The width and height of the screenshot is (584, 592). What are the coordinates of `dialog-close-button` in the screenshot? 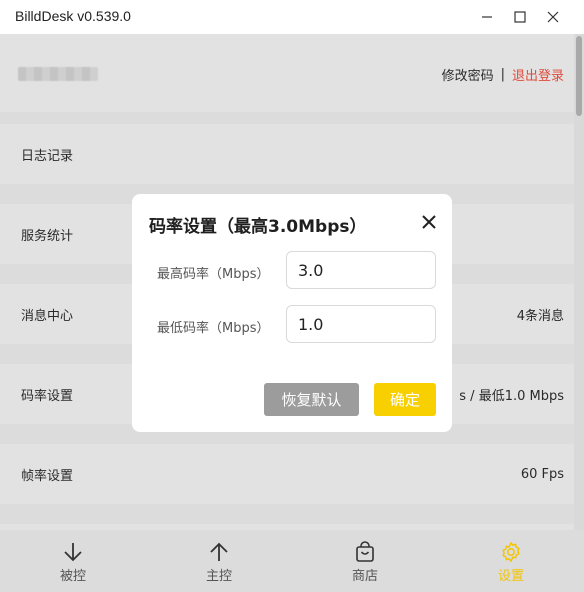 It's located at (429, 222).